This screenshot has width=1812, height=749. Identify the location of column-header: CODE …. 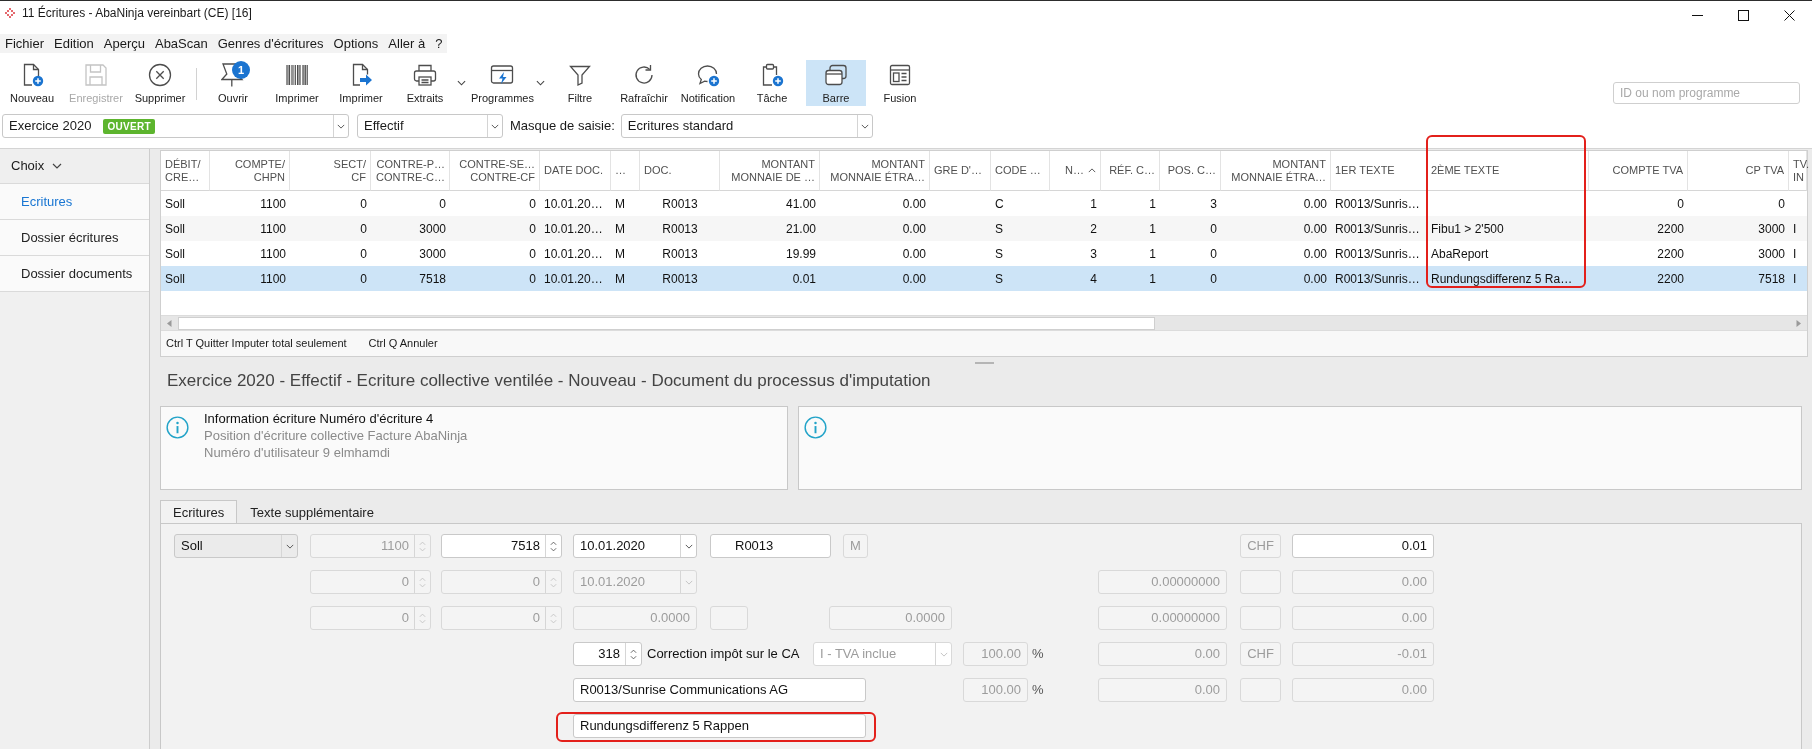
(1020, 171).